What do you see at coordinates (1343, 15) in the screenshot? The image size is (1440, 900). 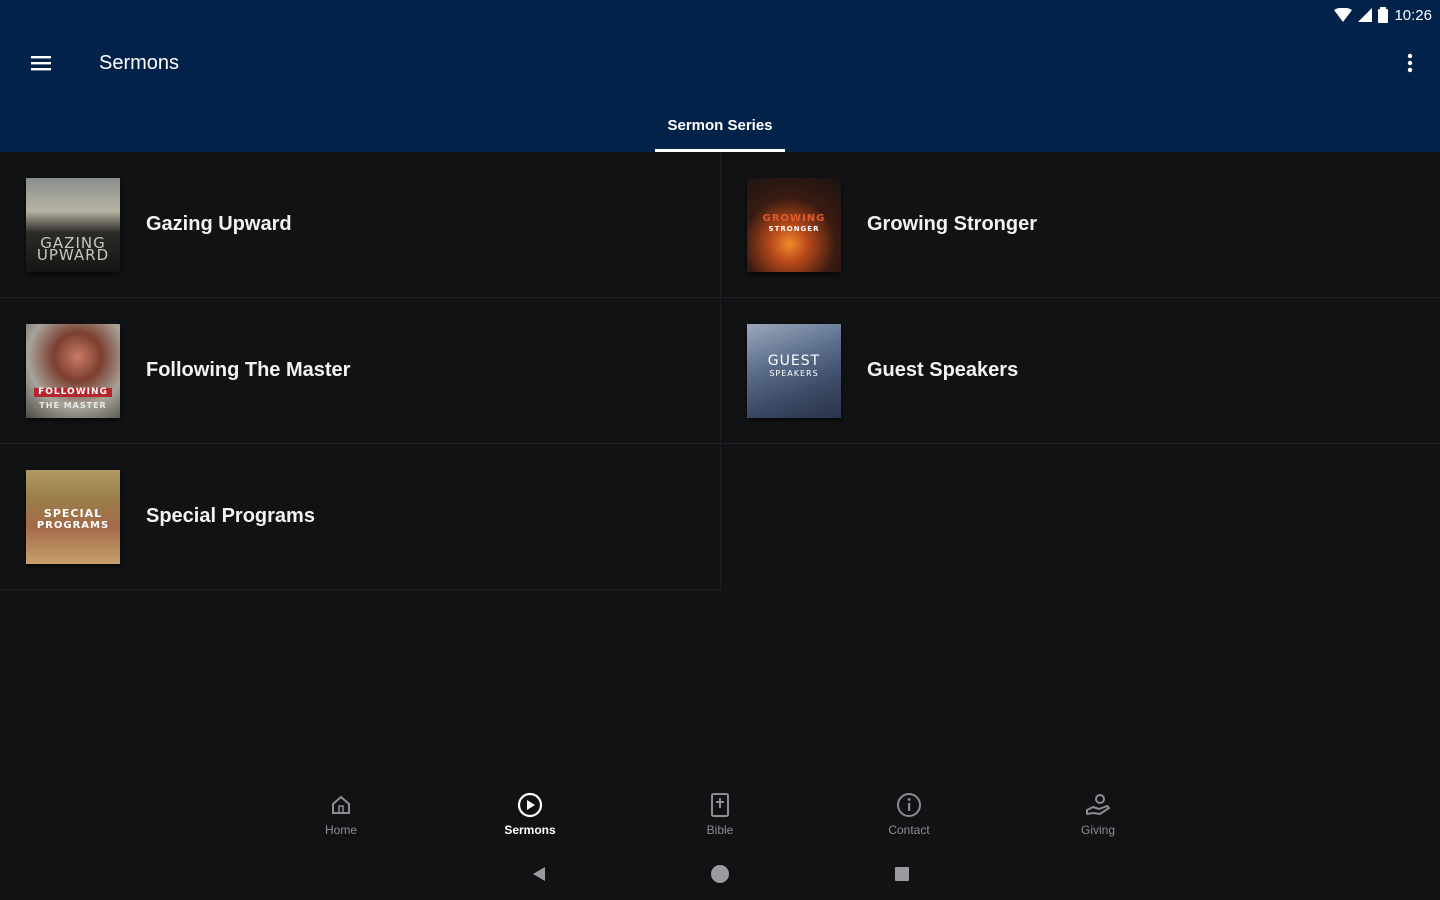 I see `wifi-icon` at bounding box center [1343, 15].